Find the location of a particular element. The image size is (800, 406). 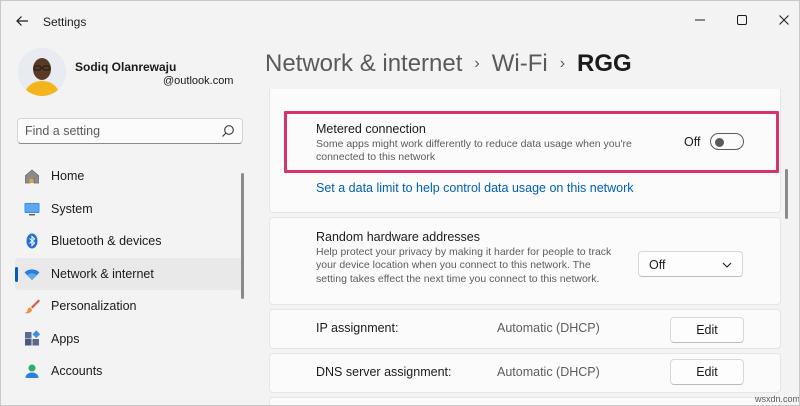

search-input is located at coordinates (116, 131).